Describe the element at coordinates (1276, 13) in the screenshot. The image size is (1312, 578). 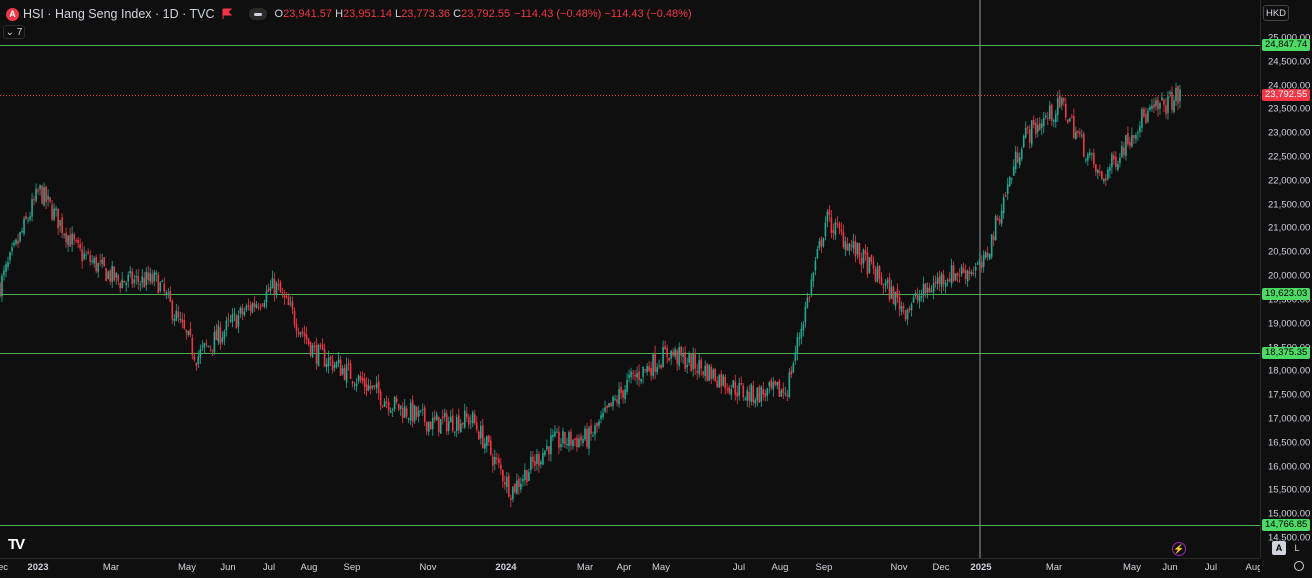
I see `currency-selector: HKD` at that location.